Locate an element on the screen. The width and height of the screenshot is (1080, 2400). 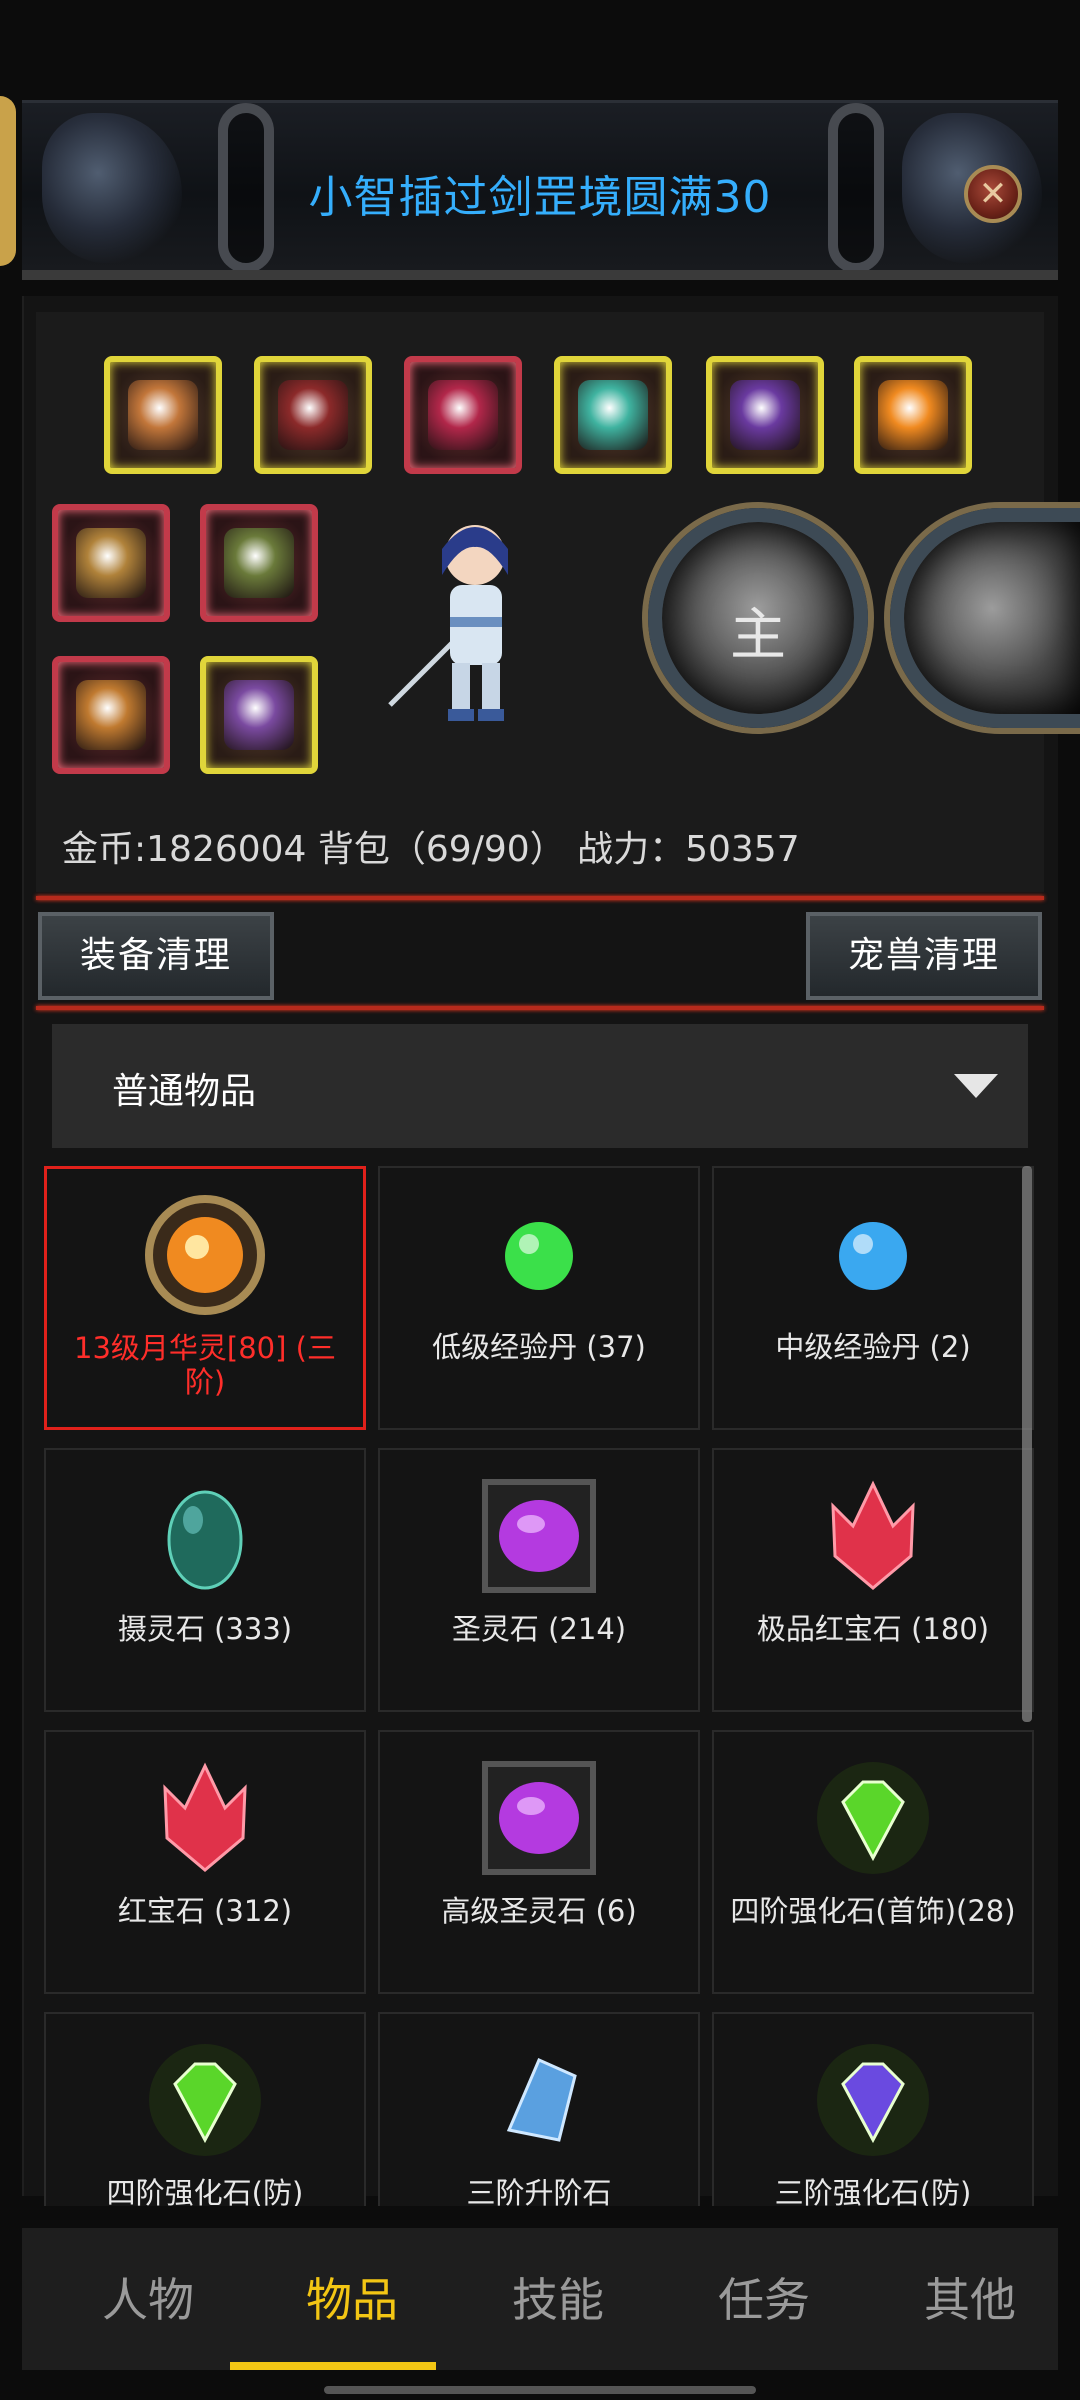
equip-belt-slot is located at coordinates (111, 715).